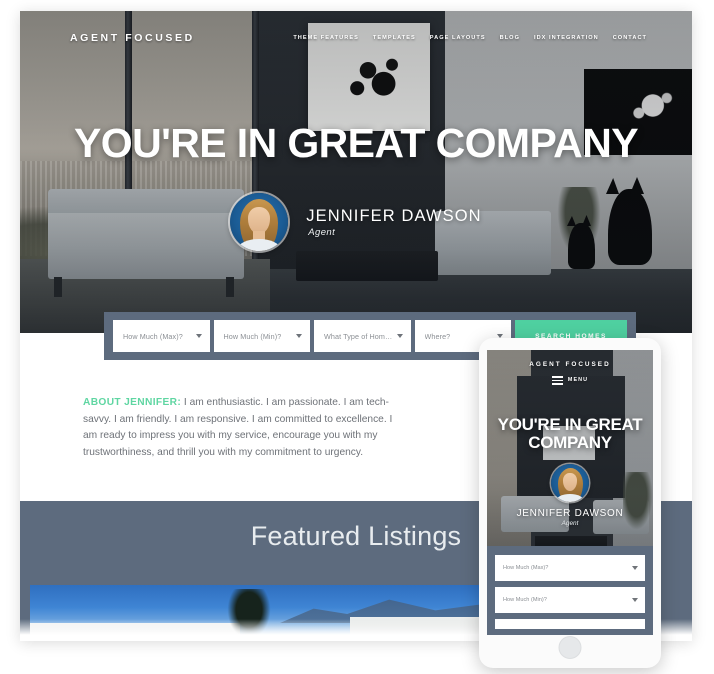  Describe the element at coordinates (526, 568) in the screenshot. I see `mobile-search-field-price-max-label: How Much (Max)?` at that location.